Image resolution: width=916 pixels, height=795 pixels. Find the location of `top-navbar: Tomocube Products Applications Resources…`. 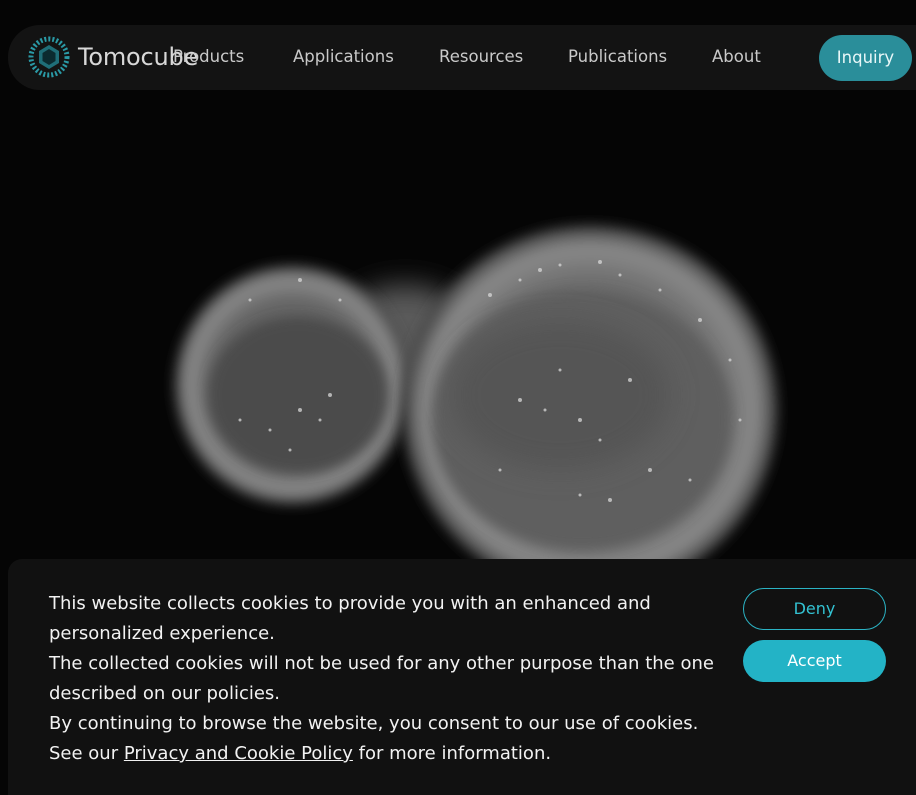

top-navbar: Tomocube Products Applications Resources… is located at coordinates (462, 57).